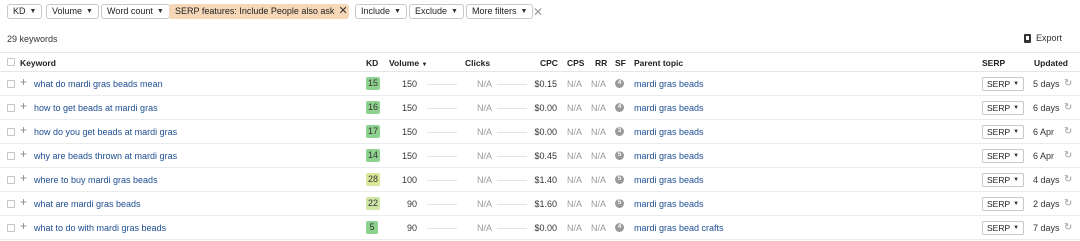  Describe the element at coordinates (545, 204) in the screenshot. I see `cpc-value: $1.60` at that location.